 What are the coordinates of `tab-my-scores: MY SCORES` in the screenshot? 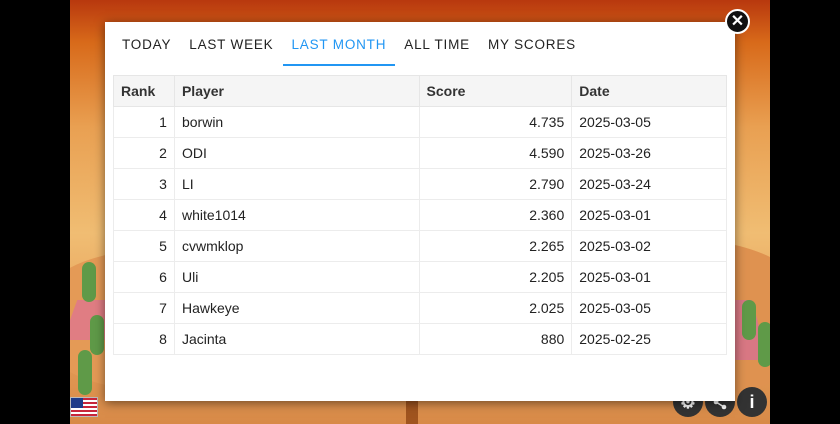 It's located at (532, 43).